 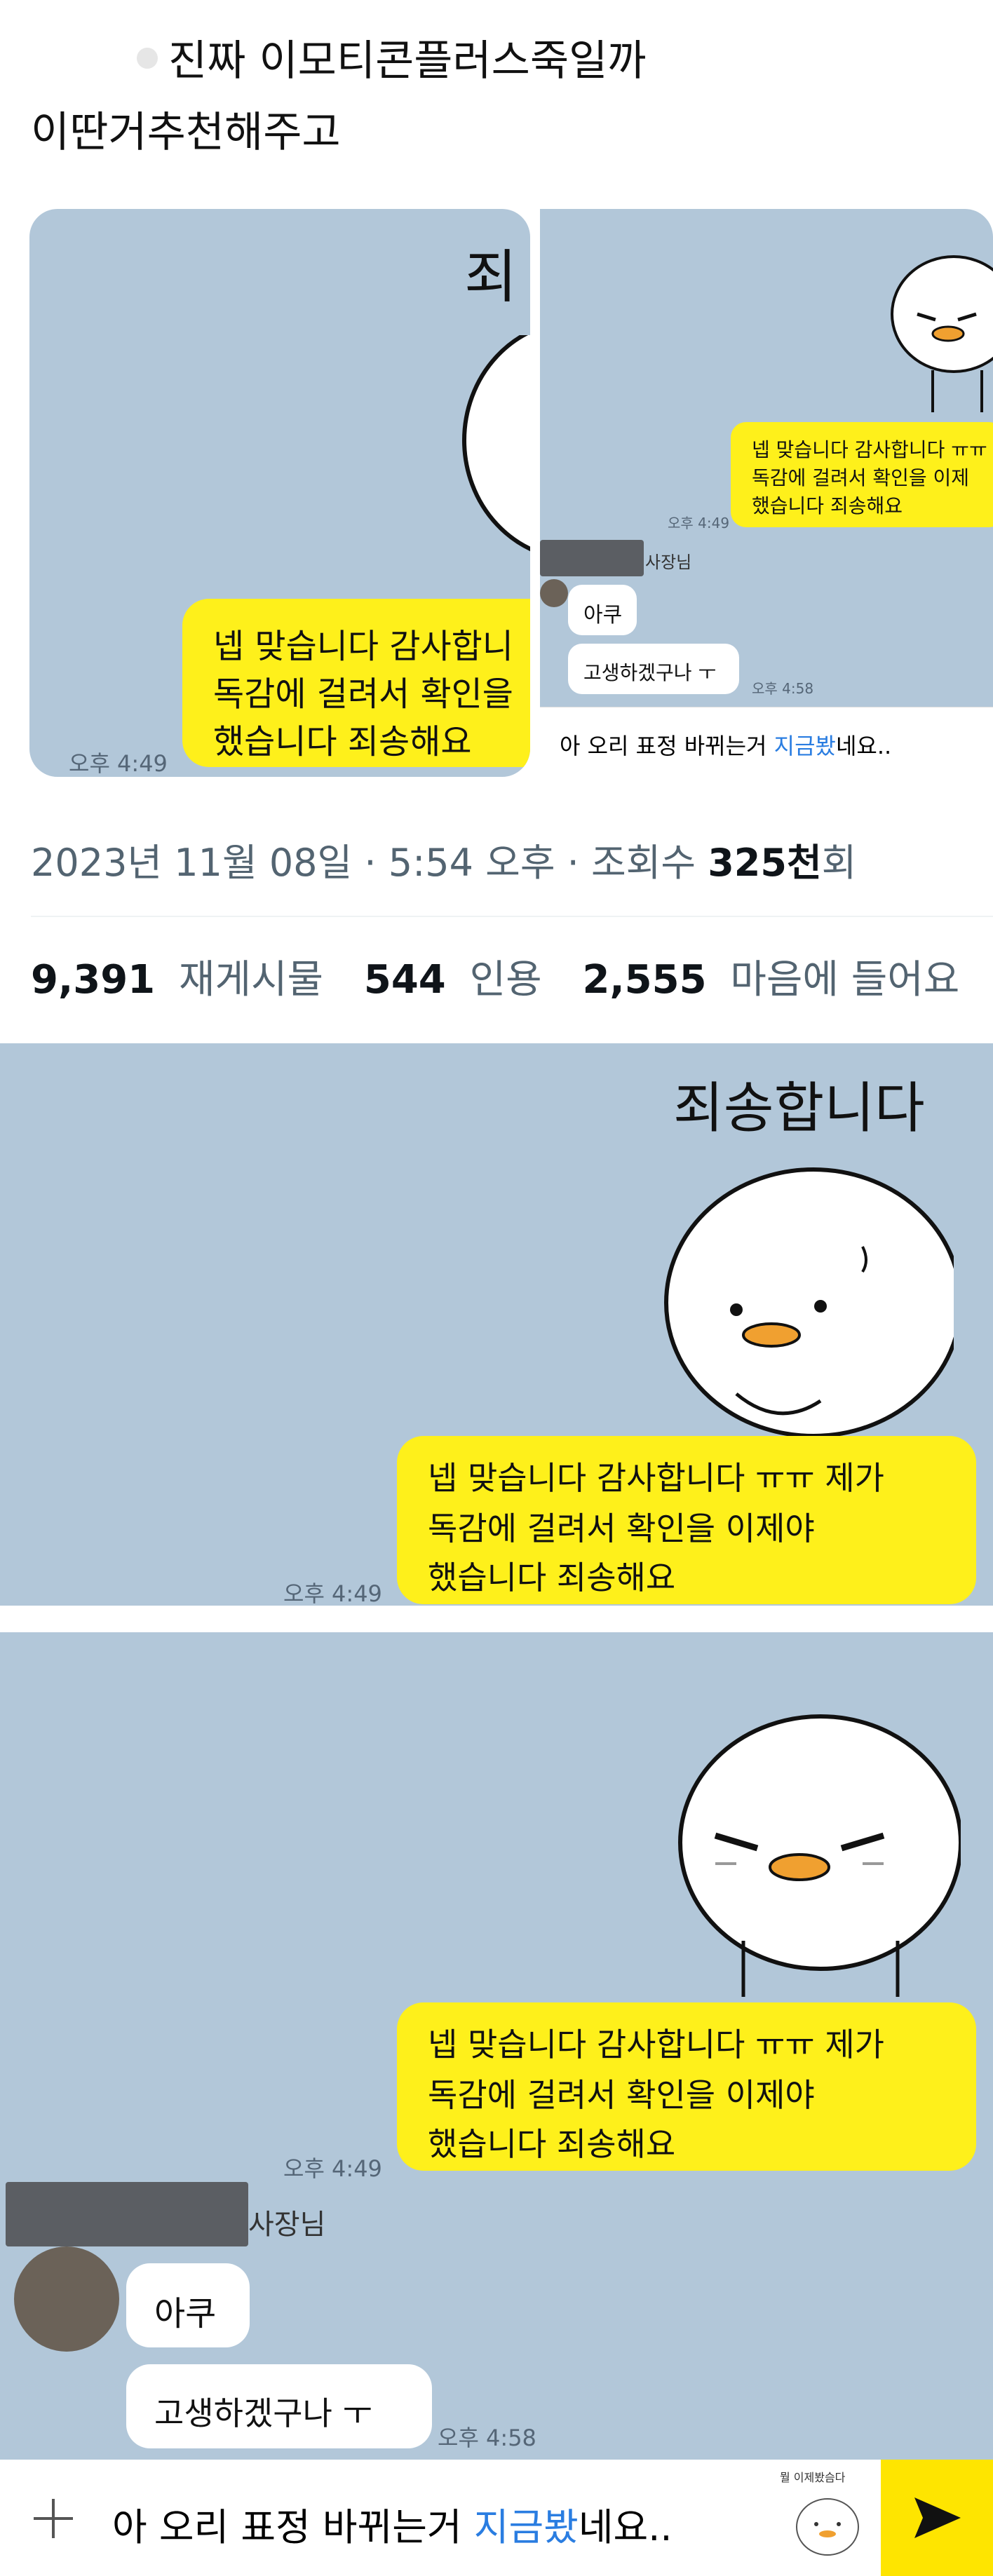 I want to click on send-button, so click(x=937, y=2518).